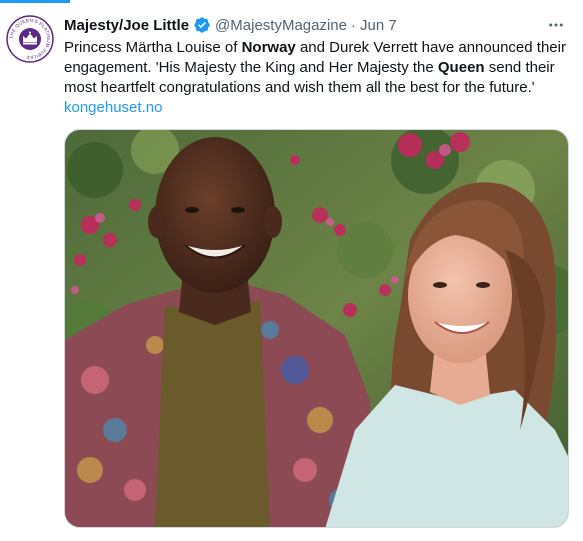 This screenshot has width=583, height=541. I want to click on author-name: Majesty/Joe Little, so click(126, 25).